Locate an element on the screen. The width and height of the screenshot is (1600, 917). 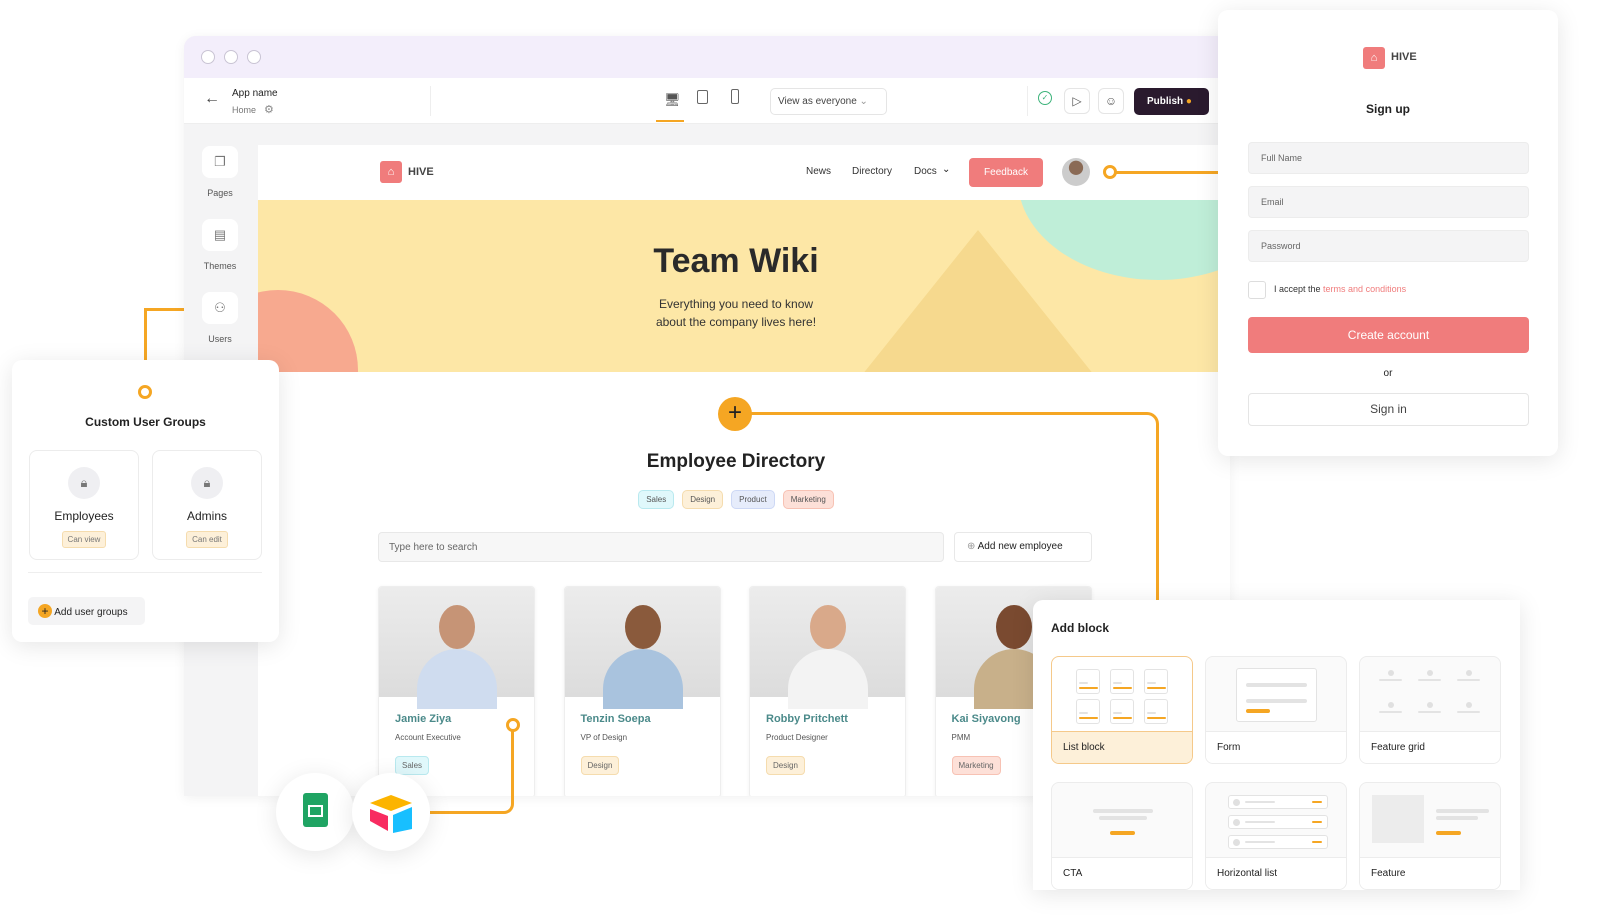
hero-subtitle-1: Everything you need to know is located at coordinates (736, 304).